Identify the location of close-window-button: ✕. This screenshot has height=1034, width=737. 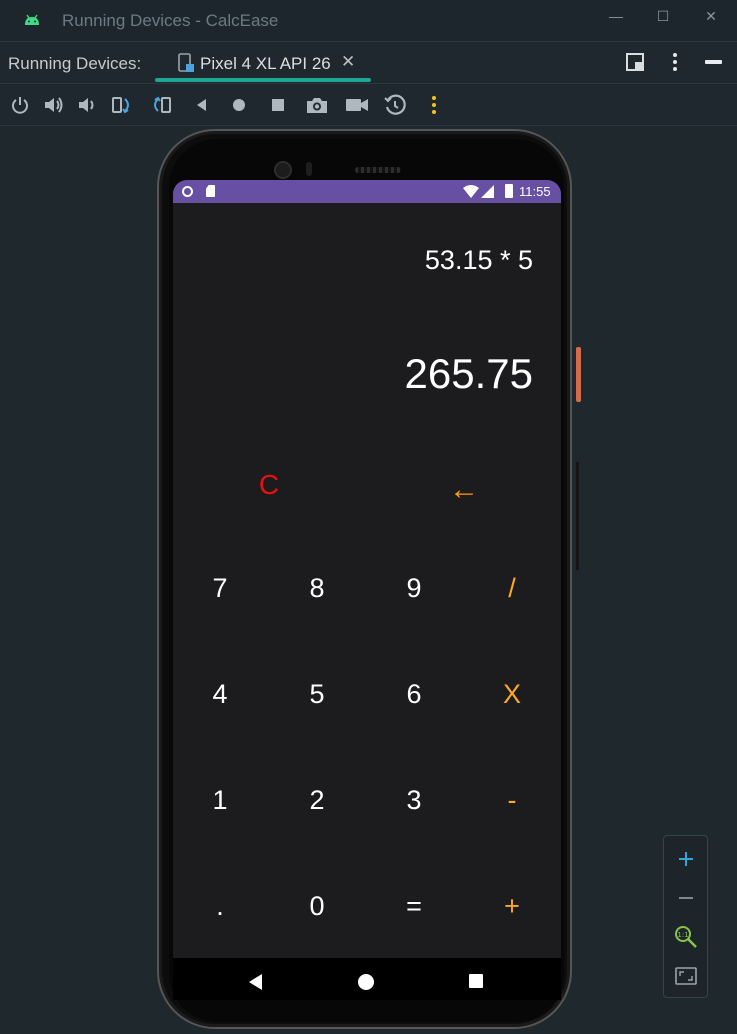
(711, 16).